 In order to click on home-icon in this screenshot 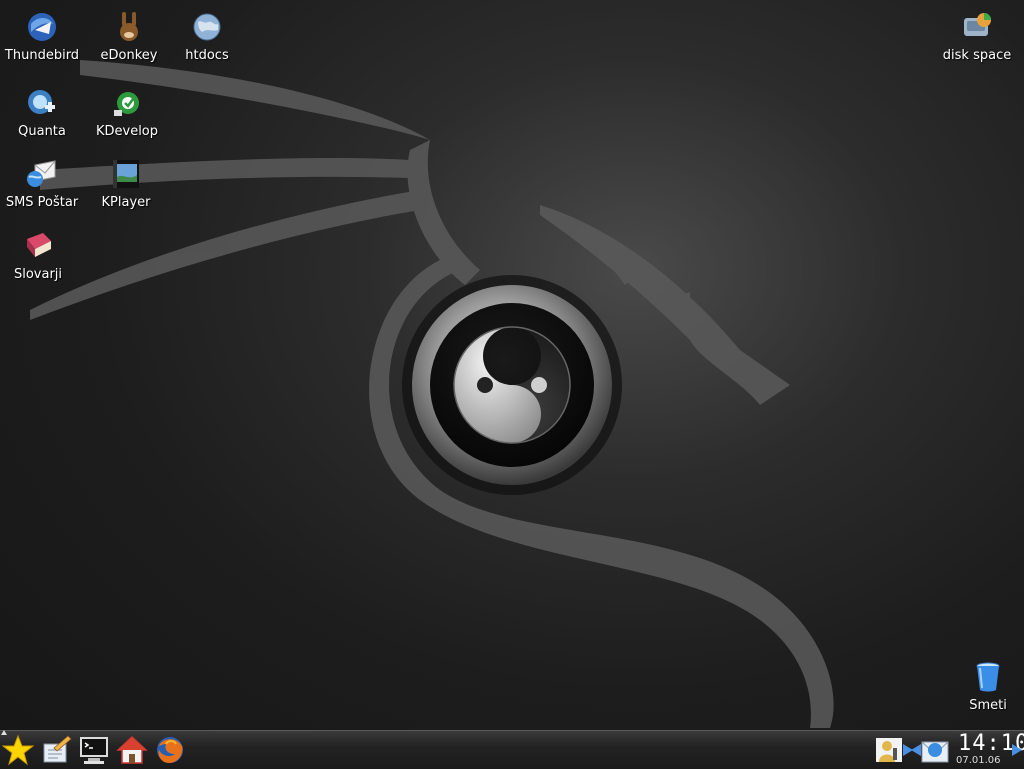, I will do `click(132, 750)`.